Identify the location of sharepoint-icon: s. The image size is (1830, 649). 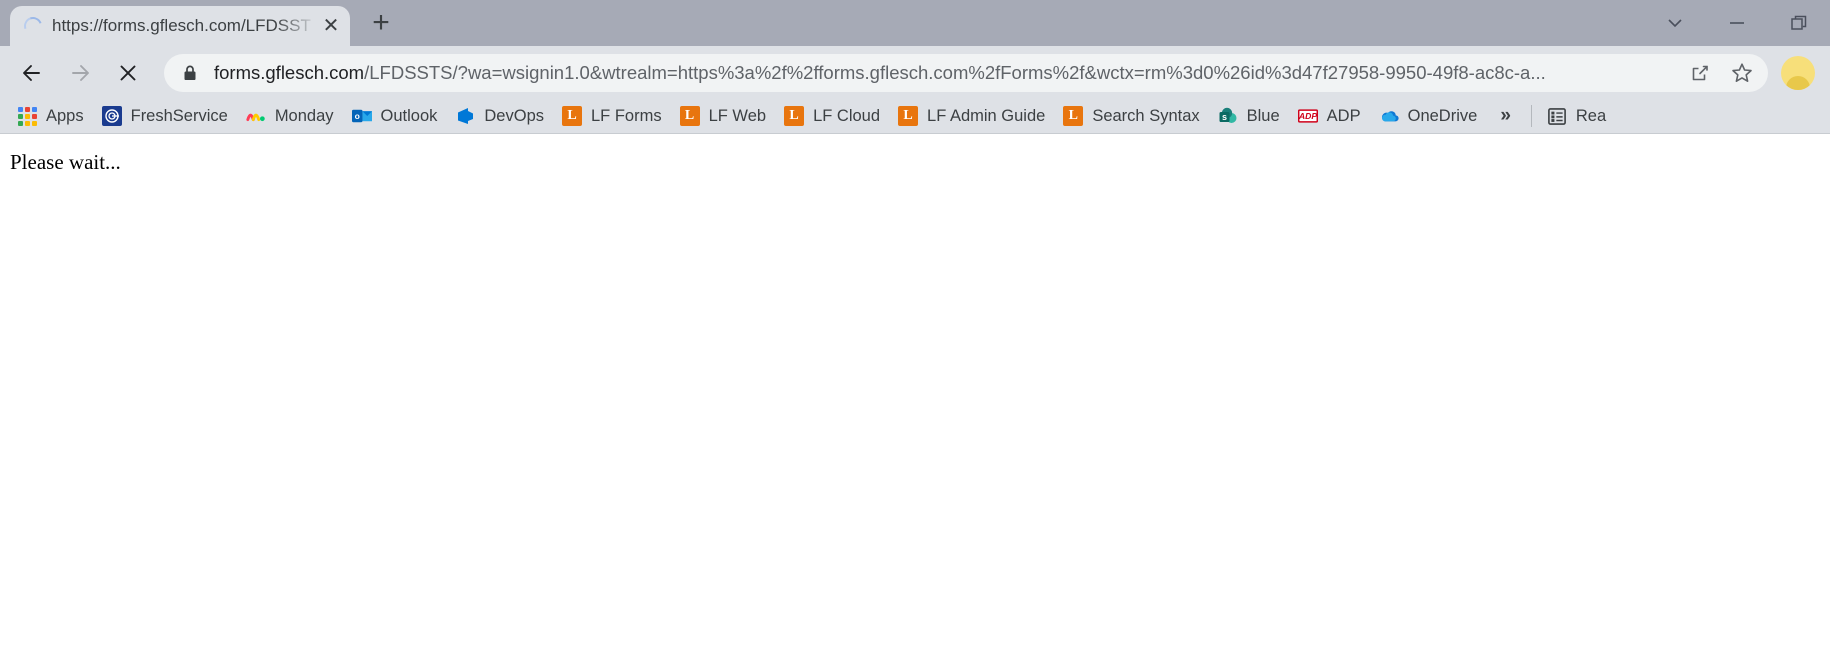
(1228, 116).